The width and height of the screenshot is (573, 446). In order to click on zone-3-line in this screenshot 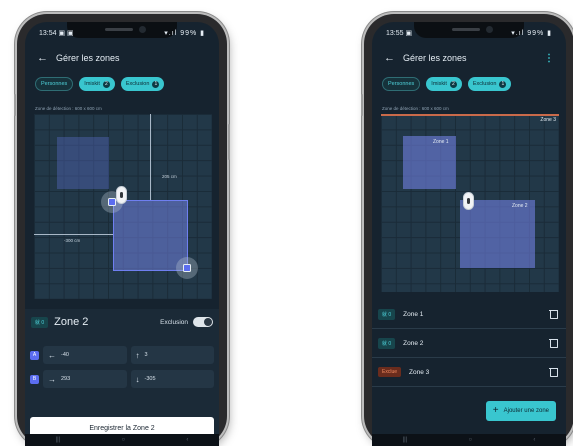, I will do `click(470, 115)`.